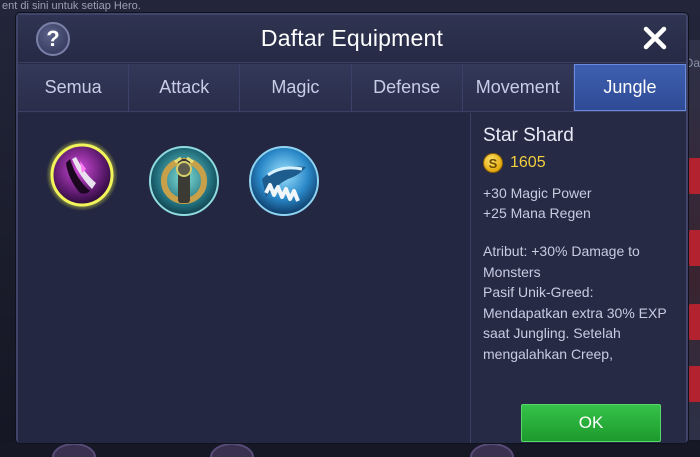 This screenshot has height=457, width=700. What do you see at coordinates (694, 240) in the screenshot?
I see `background-right-panel` at bounding box center [694, 240].